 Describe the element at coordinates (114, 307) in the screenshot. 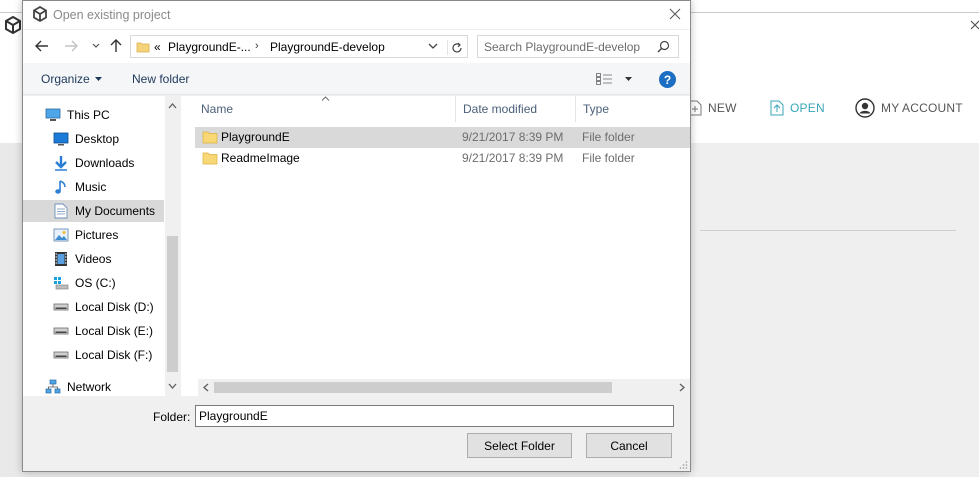

I see `tree-item-label: Local Disk (D:)` at that location.